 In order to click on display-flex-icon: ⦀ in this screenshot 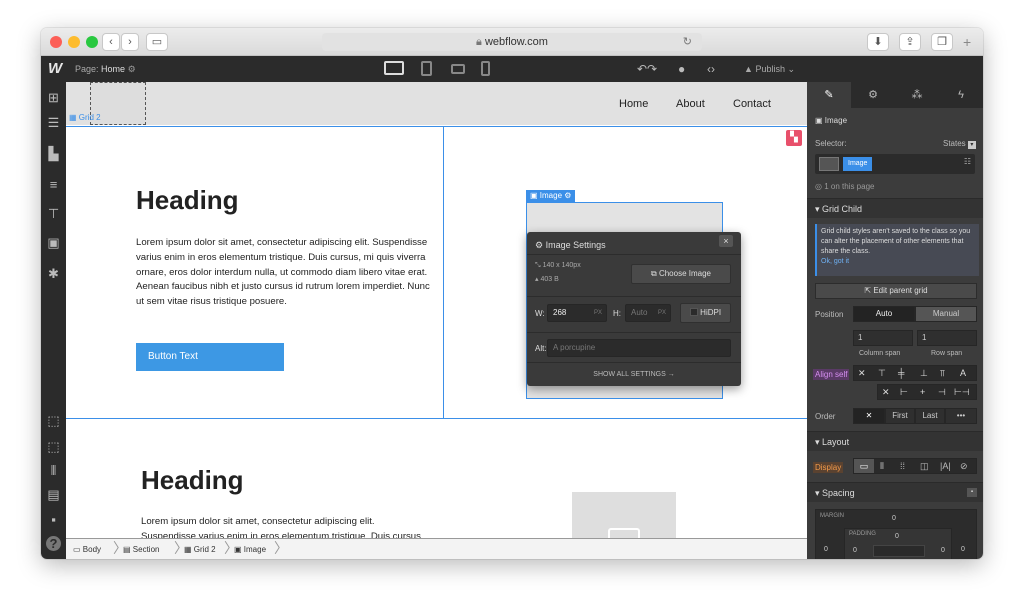, I will do `click(882, 466)`.